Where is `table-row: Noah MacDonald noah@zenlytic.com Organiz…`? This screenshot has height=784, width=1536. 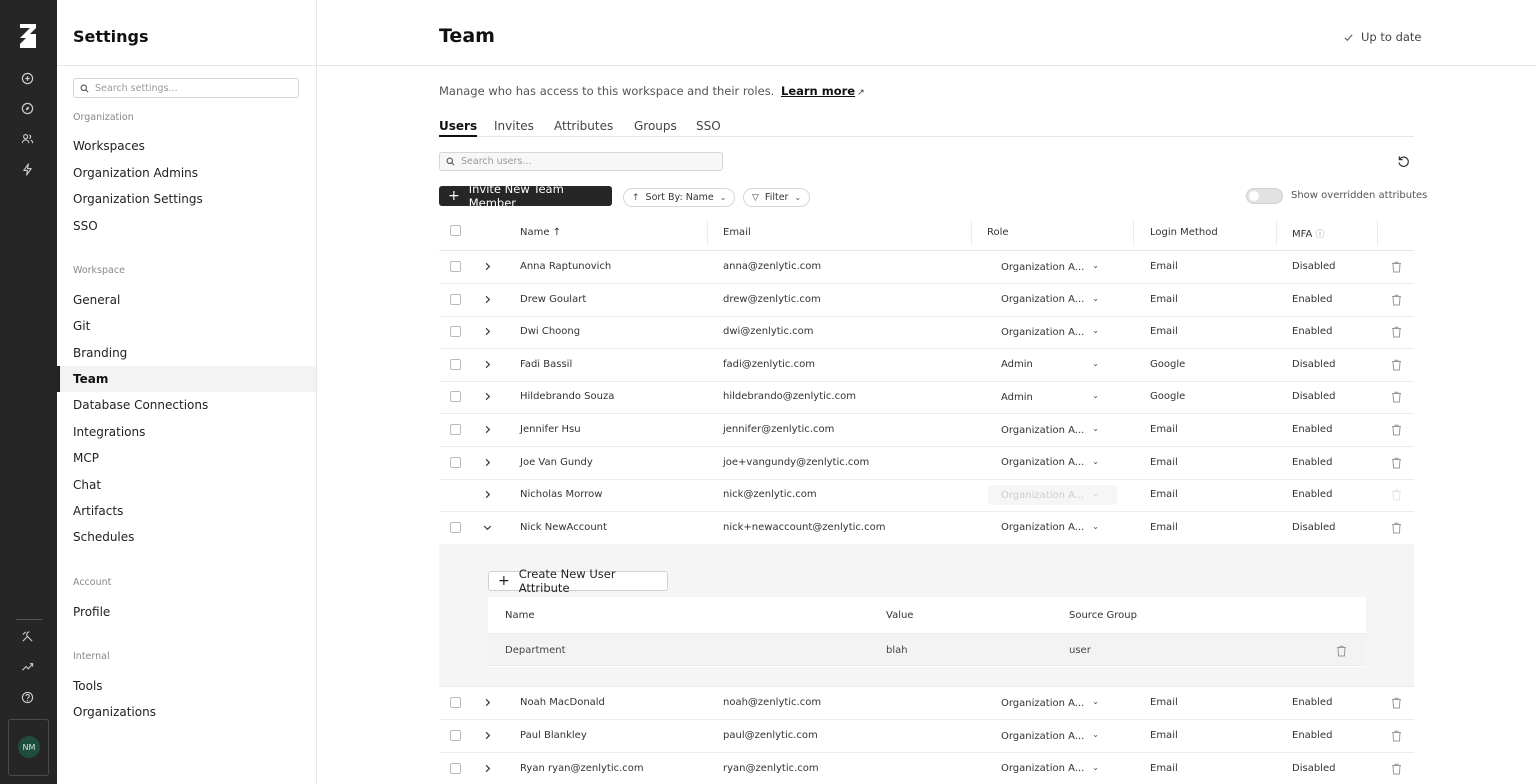
table-row: Noah MacDonald noah@zenlytic.com Organiz… is located at coordinates (926, 704).